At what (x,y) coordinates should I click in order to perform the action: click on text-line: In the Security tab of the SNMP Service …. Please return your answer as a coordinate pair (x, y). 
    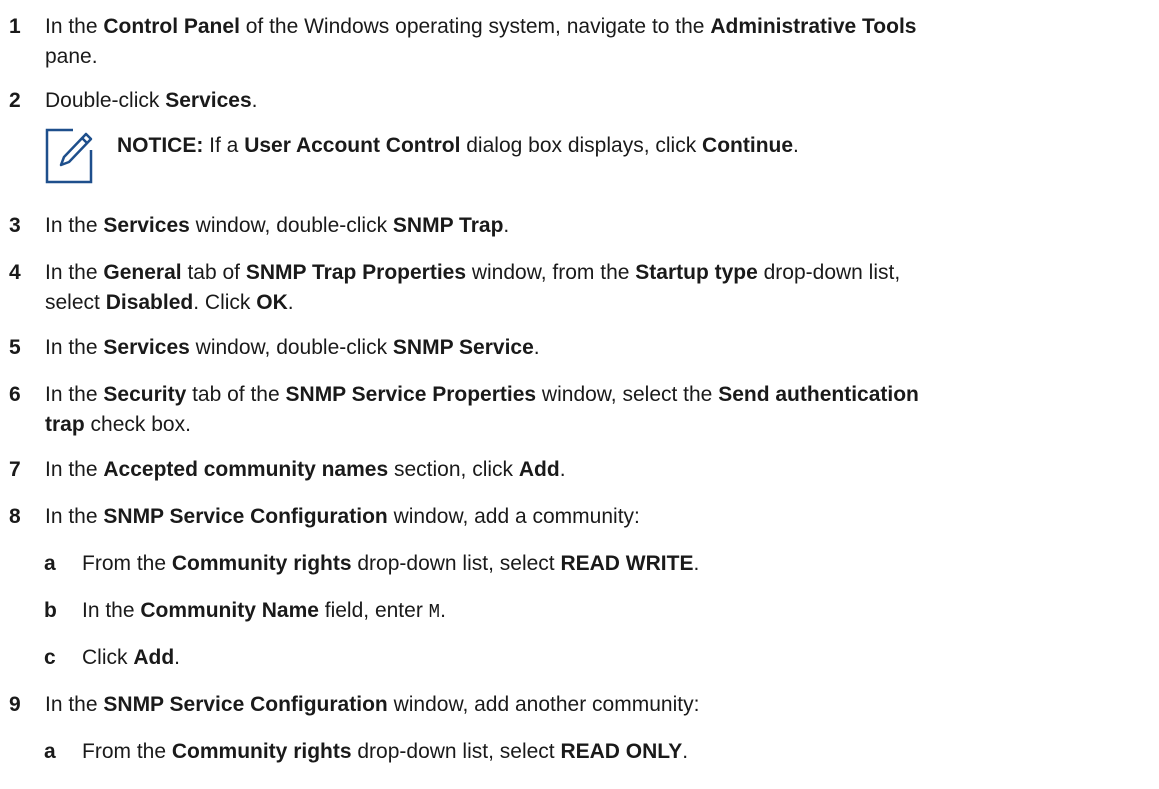
    Looking at the image, I should click on (600, 395).